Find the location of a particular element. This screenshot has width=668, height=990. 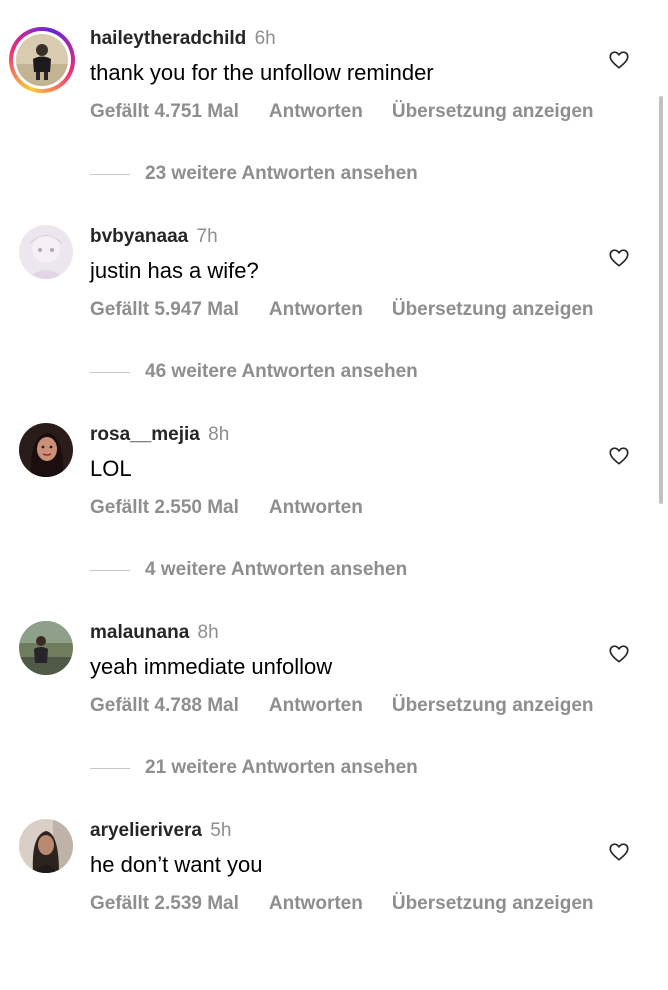

username: haileytheradchild is located at coordinates (168, 38).